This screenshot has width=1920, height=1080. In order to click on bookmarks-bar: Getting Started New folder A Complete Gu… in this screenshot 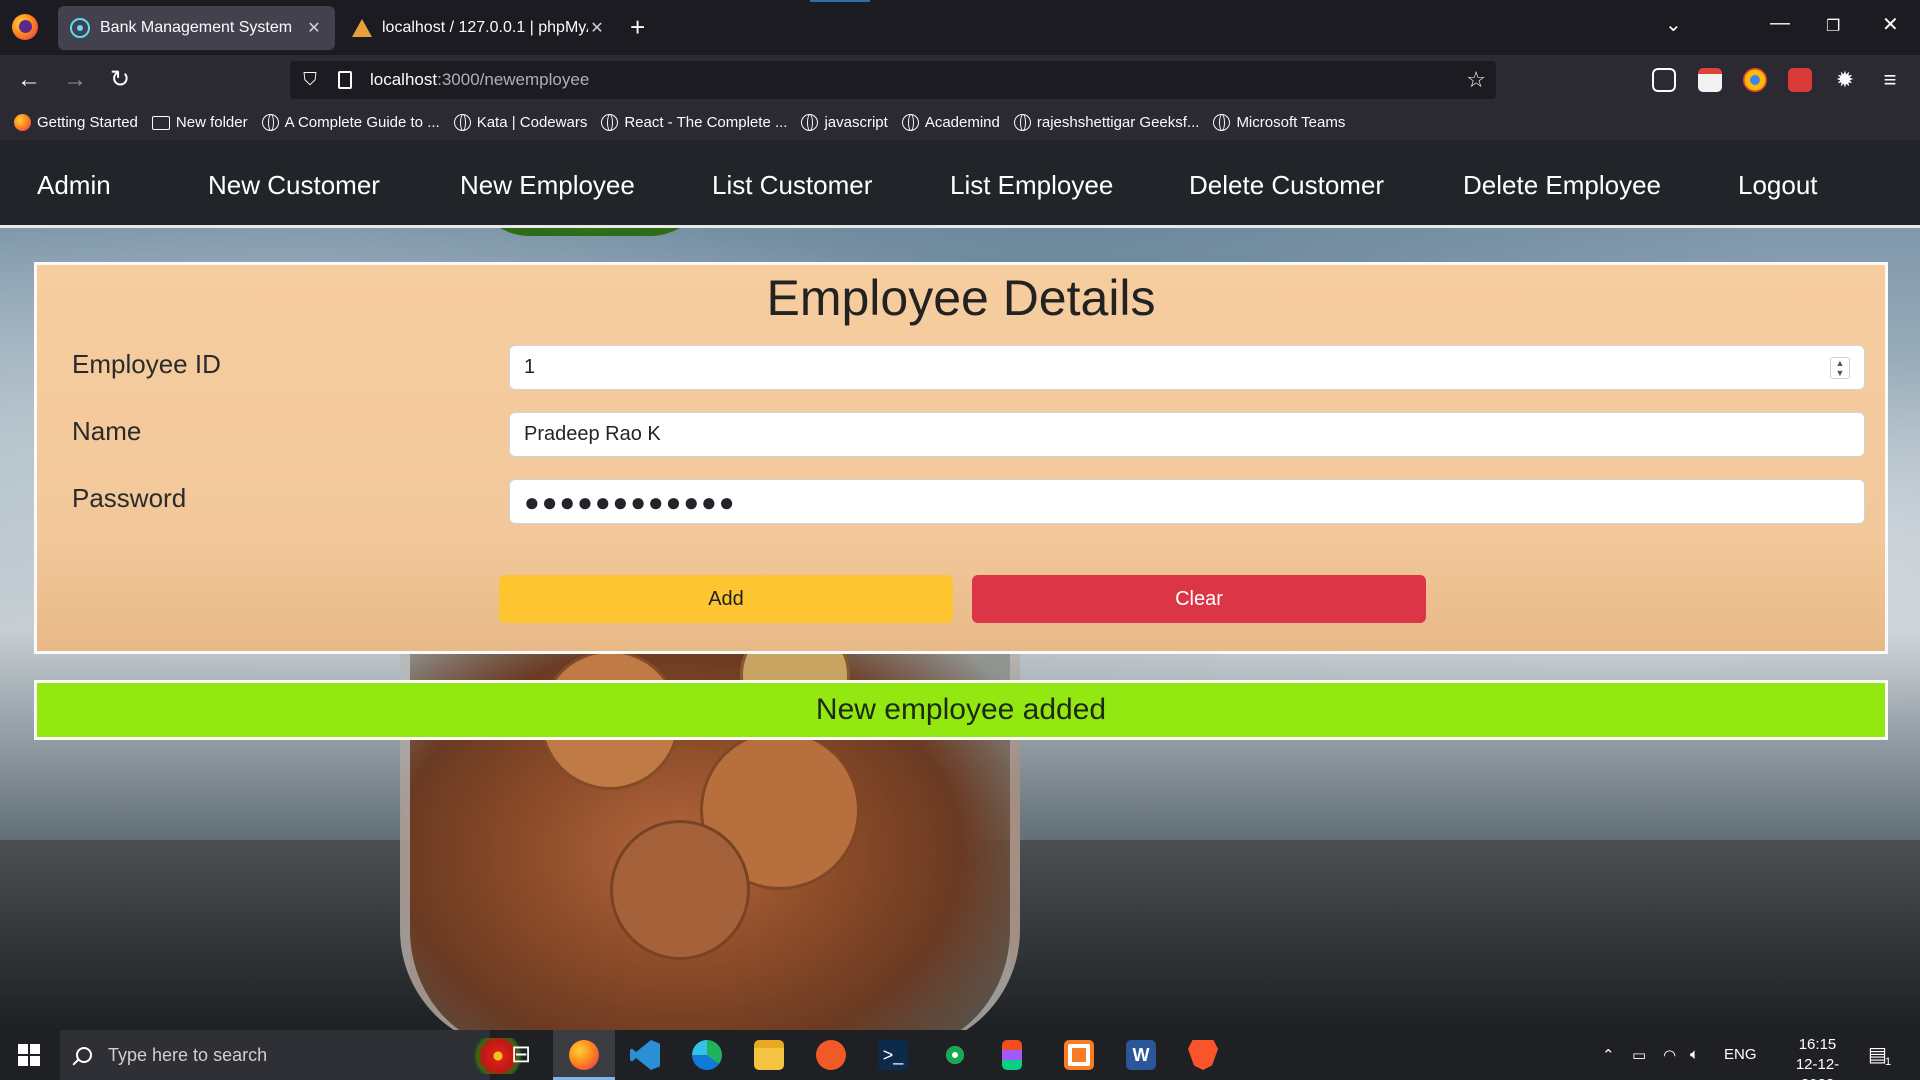, I will do `click(960, 122)`.